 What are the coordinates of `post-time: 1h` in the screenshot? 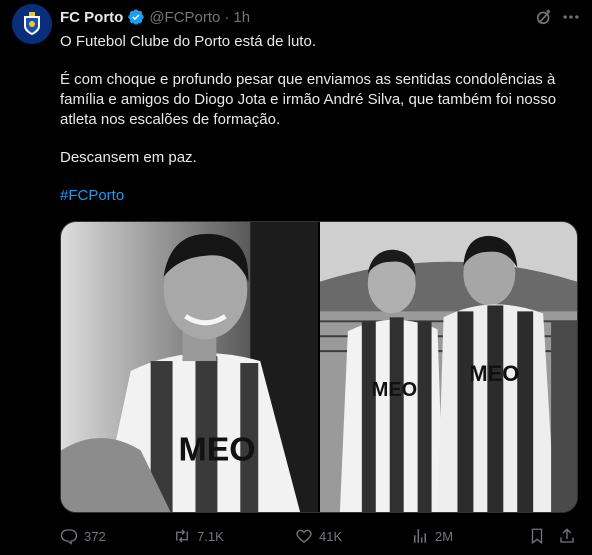 It's located at (241, 17).